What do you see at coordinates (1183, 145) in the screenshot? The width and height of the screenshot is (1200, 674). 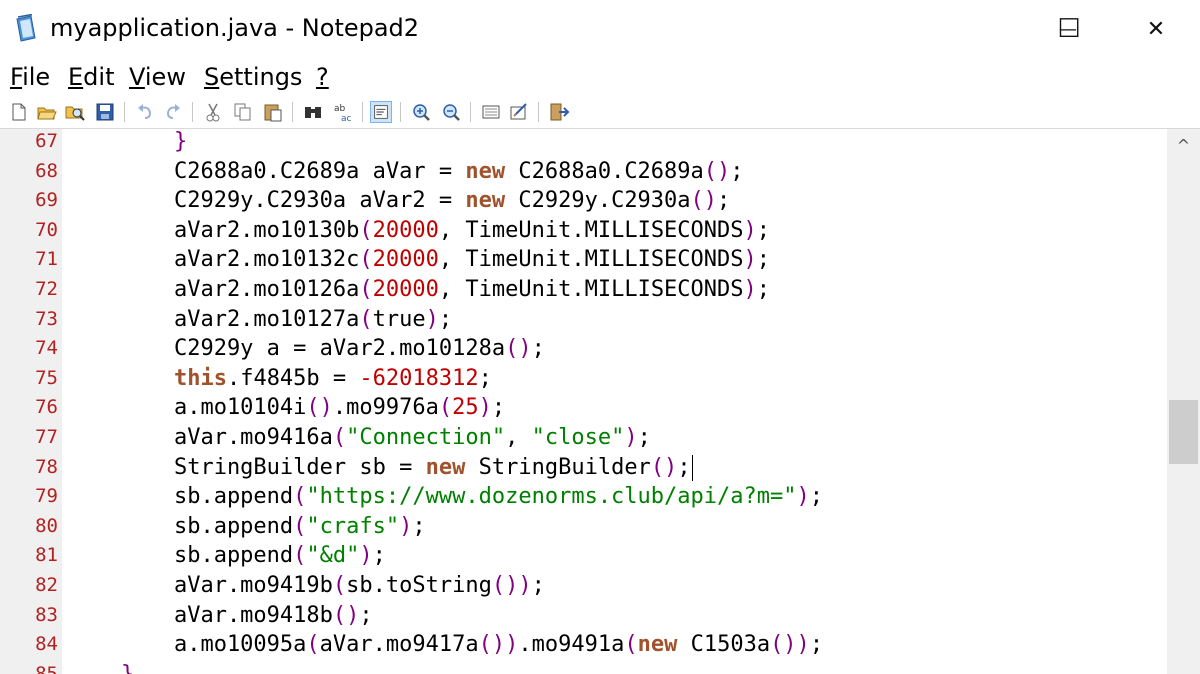 I see `scroll-up-button: ^` at bounding box center [1183, 145].